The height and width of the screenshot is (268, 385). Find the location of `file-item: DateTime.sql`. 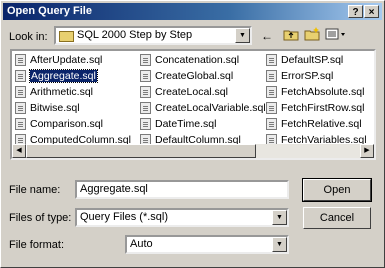

file-item: DateTime.sql is located at coordinates (177, 124).